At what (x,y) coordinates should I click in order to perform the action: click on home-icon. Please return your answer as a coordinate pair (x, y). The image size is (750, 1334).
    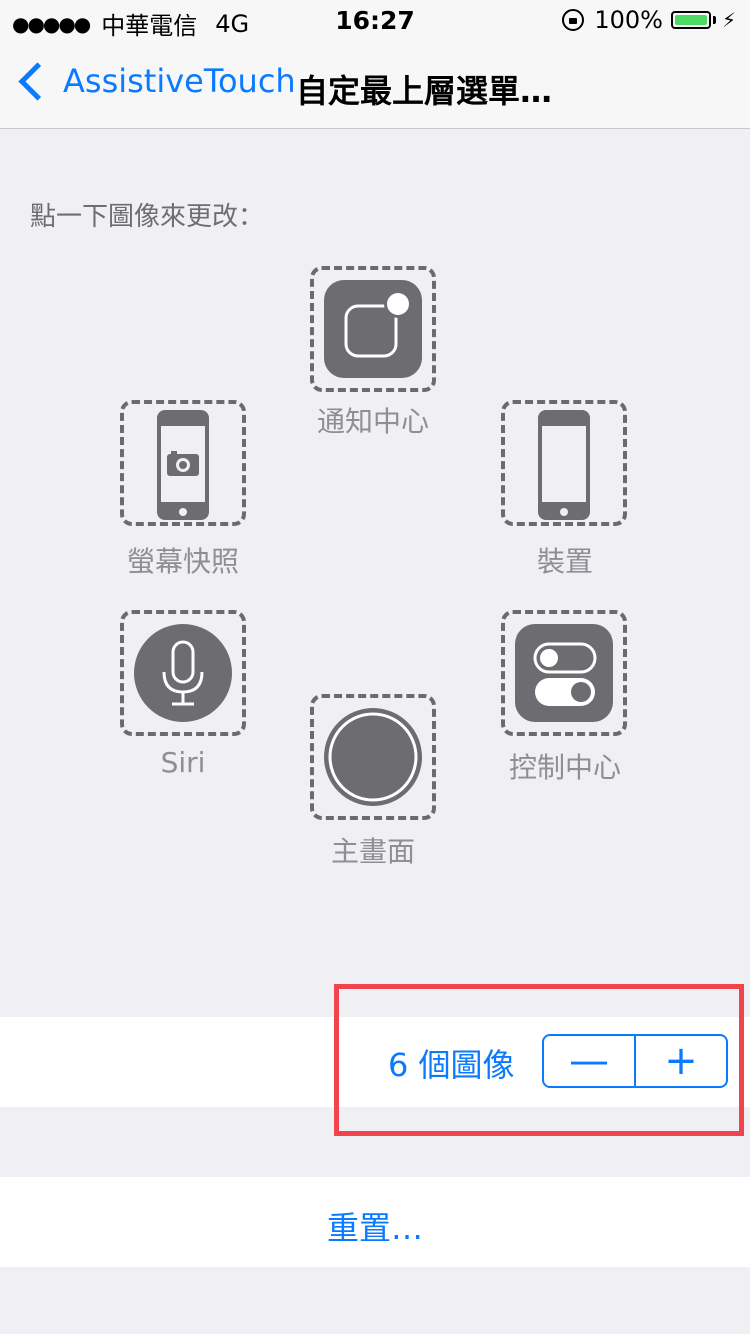
    Looking at the image, I should click on (373, 757).